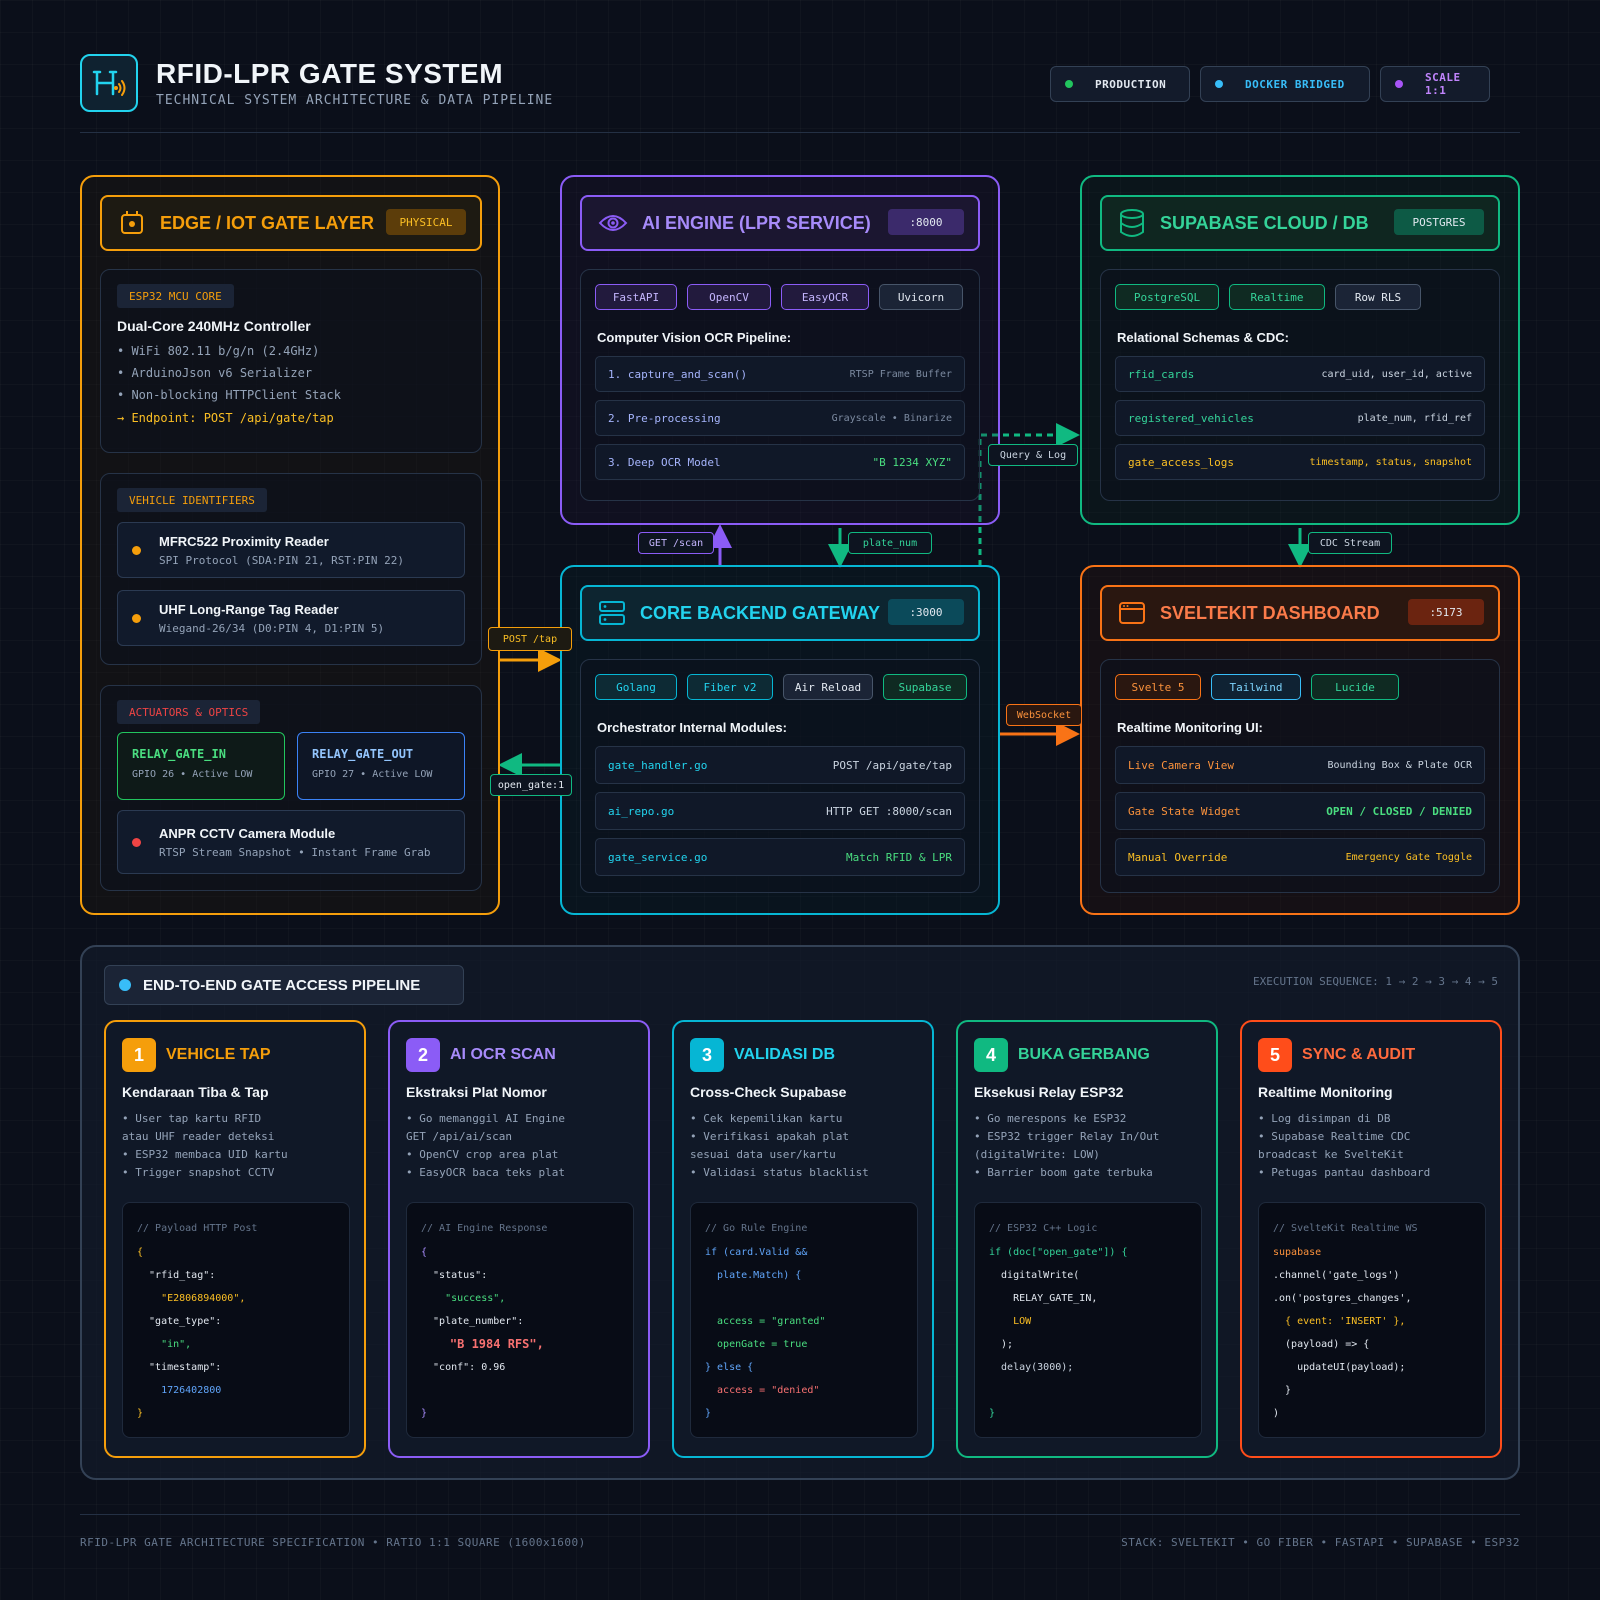 This screenshot has width=1600, height=1600. I want to click on step-subtitle: Realtime Monitoring, so click(1325, 1092).